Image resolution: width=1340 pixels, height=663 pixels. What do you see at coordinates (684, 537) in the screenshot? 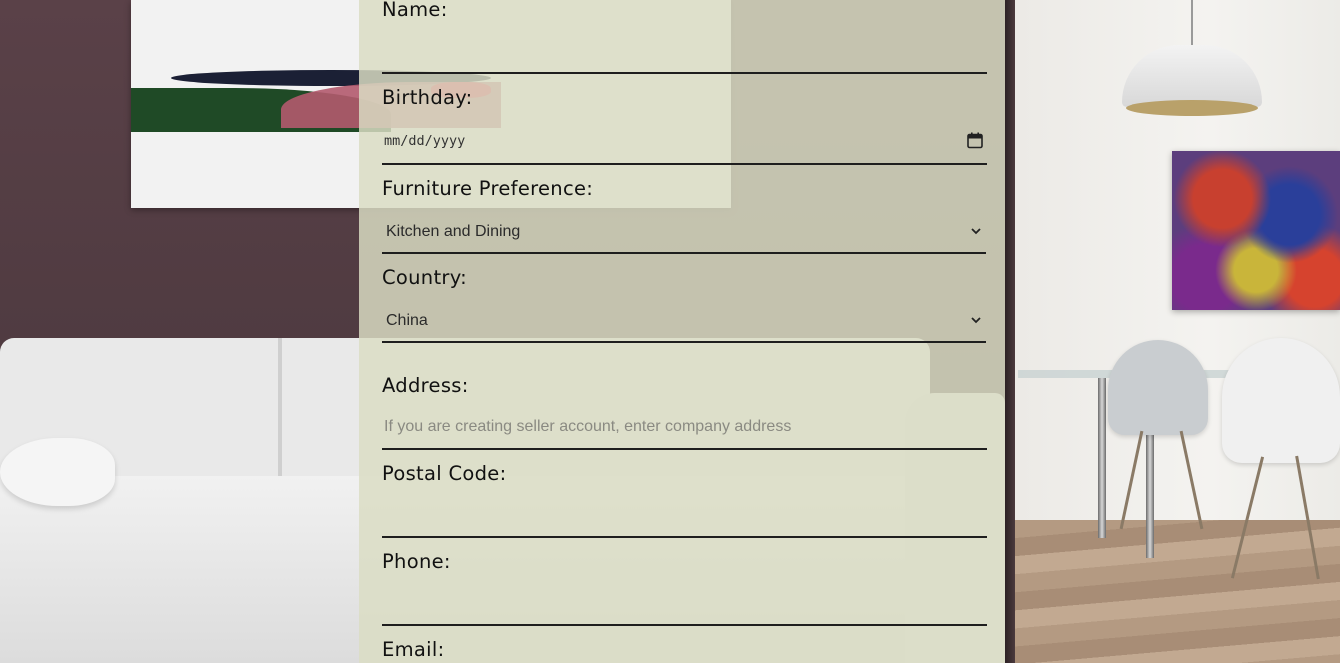
I see `postal-code-underline` at bounding box center [684, 537].